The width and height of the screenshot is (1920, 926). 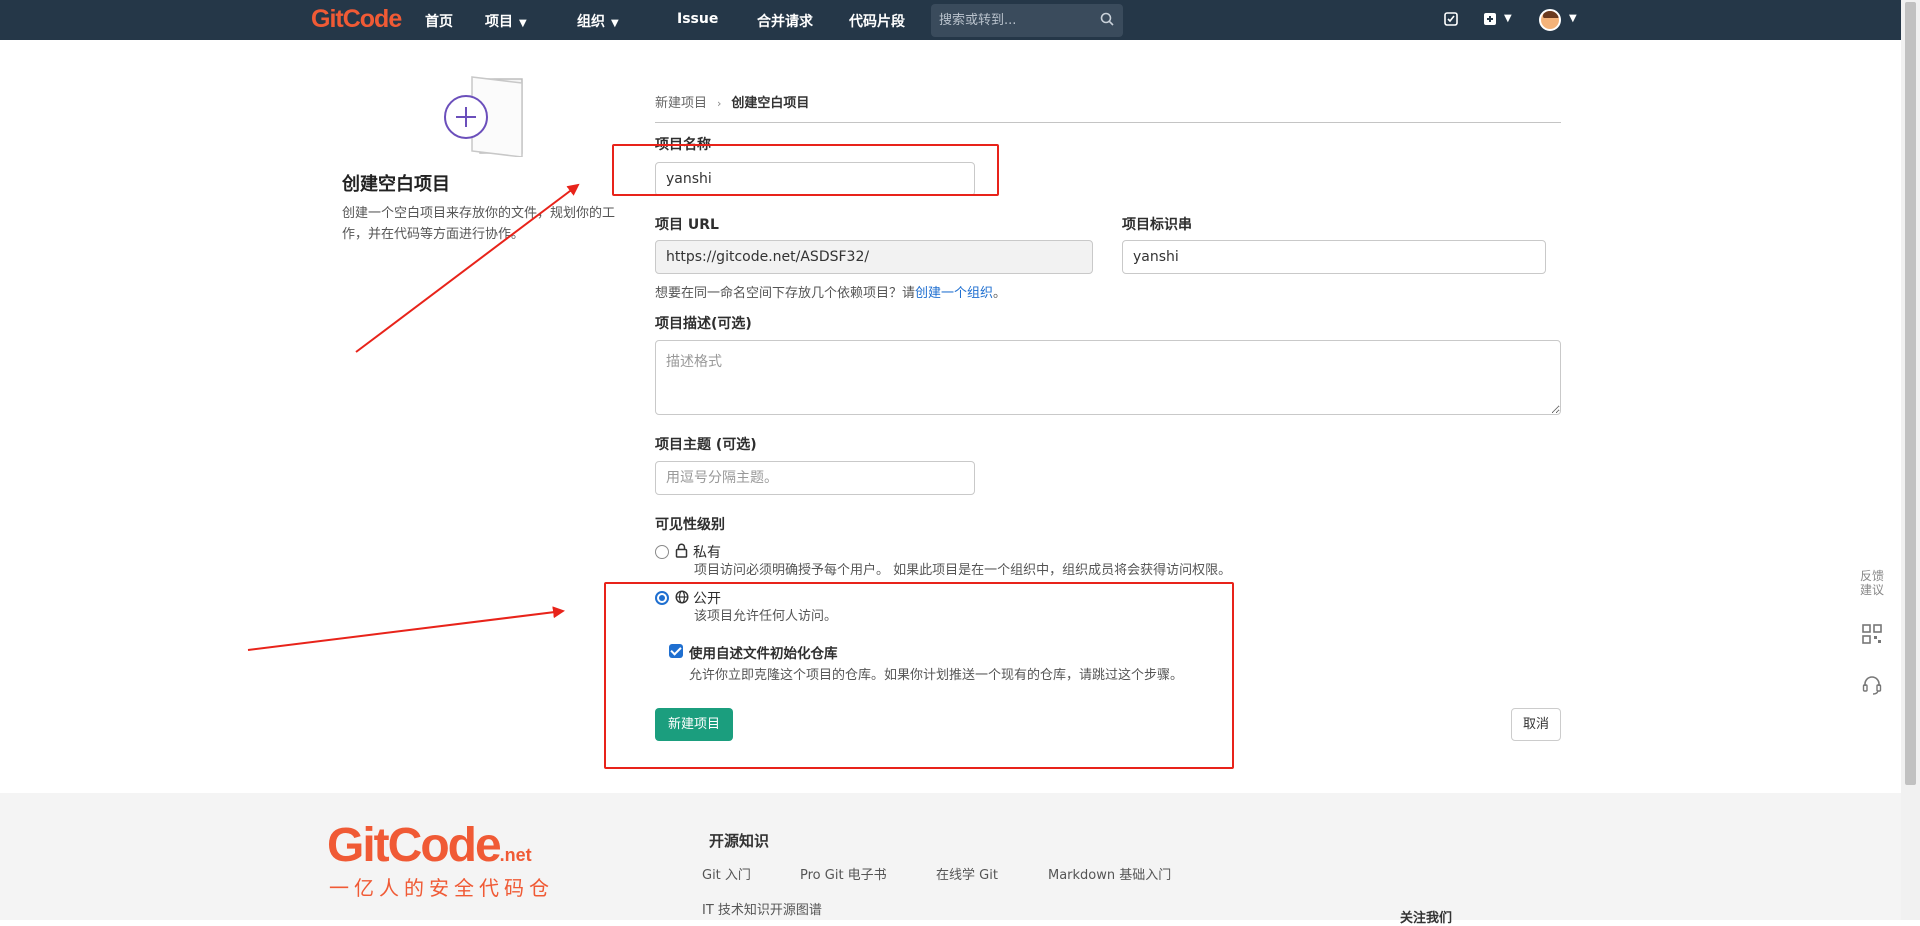 I want to click on footer-follow-us: 关注我们, so click(x=1426, y=918).